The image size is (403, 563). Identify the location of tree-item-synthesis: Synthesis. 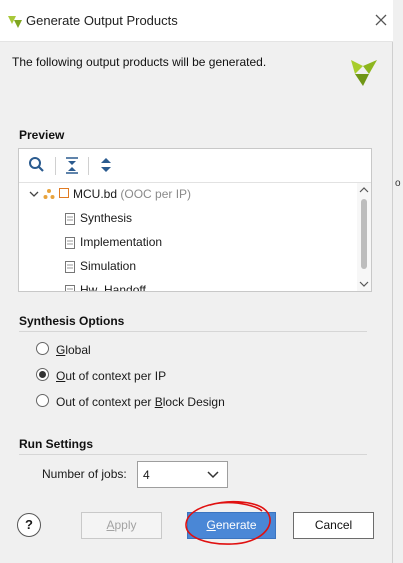
(98, 218).